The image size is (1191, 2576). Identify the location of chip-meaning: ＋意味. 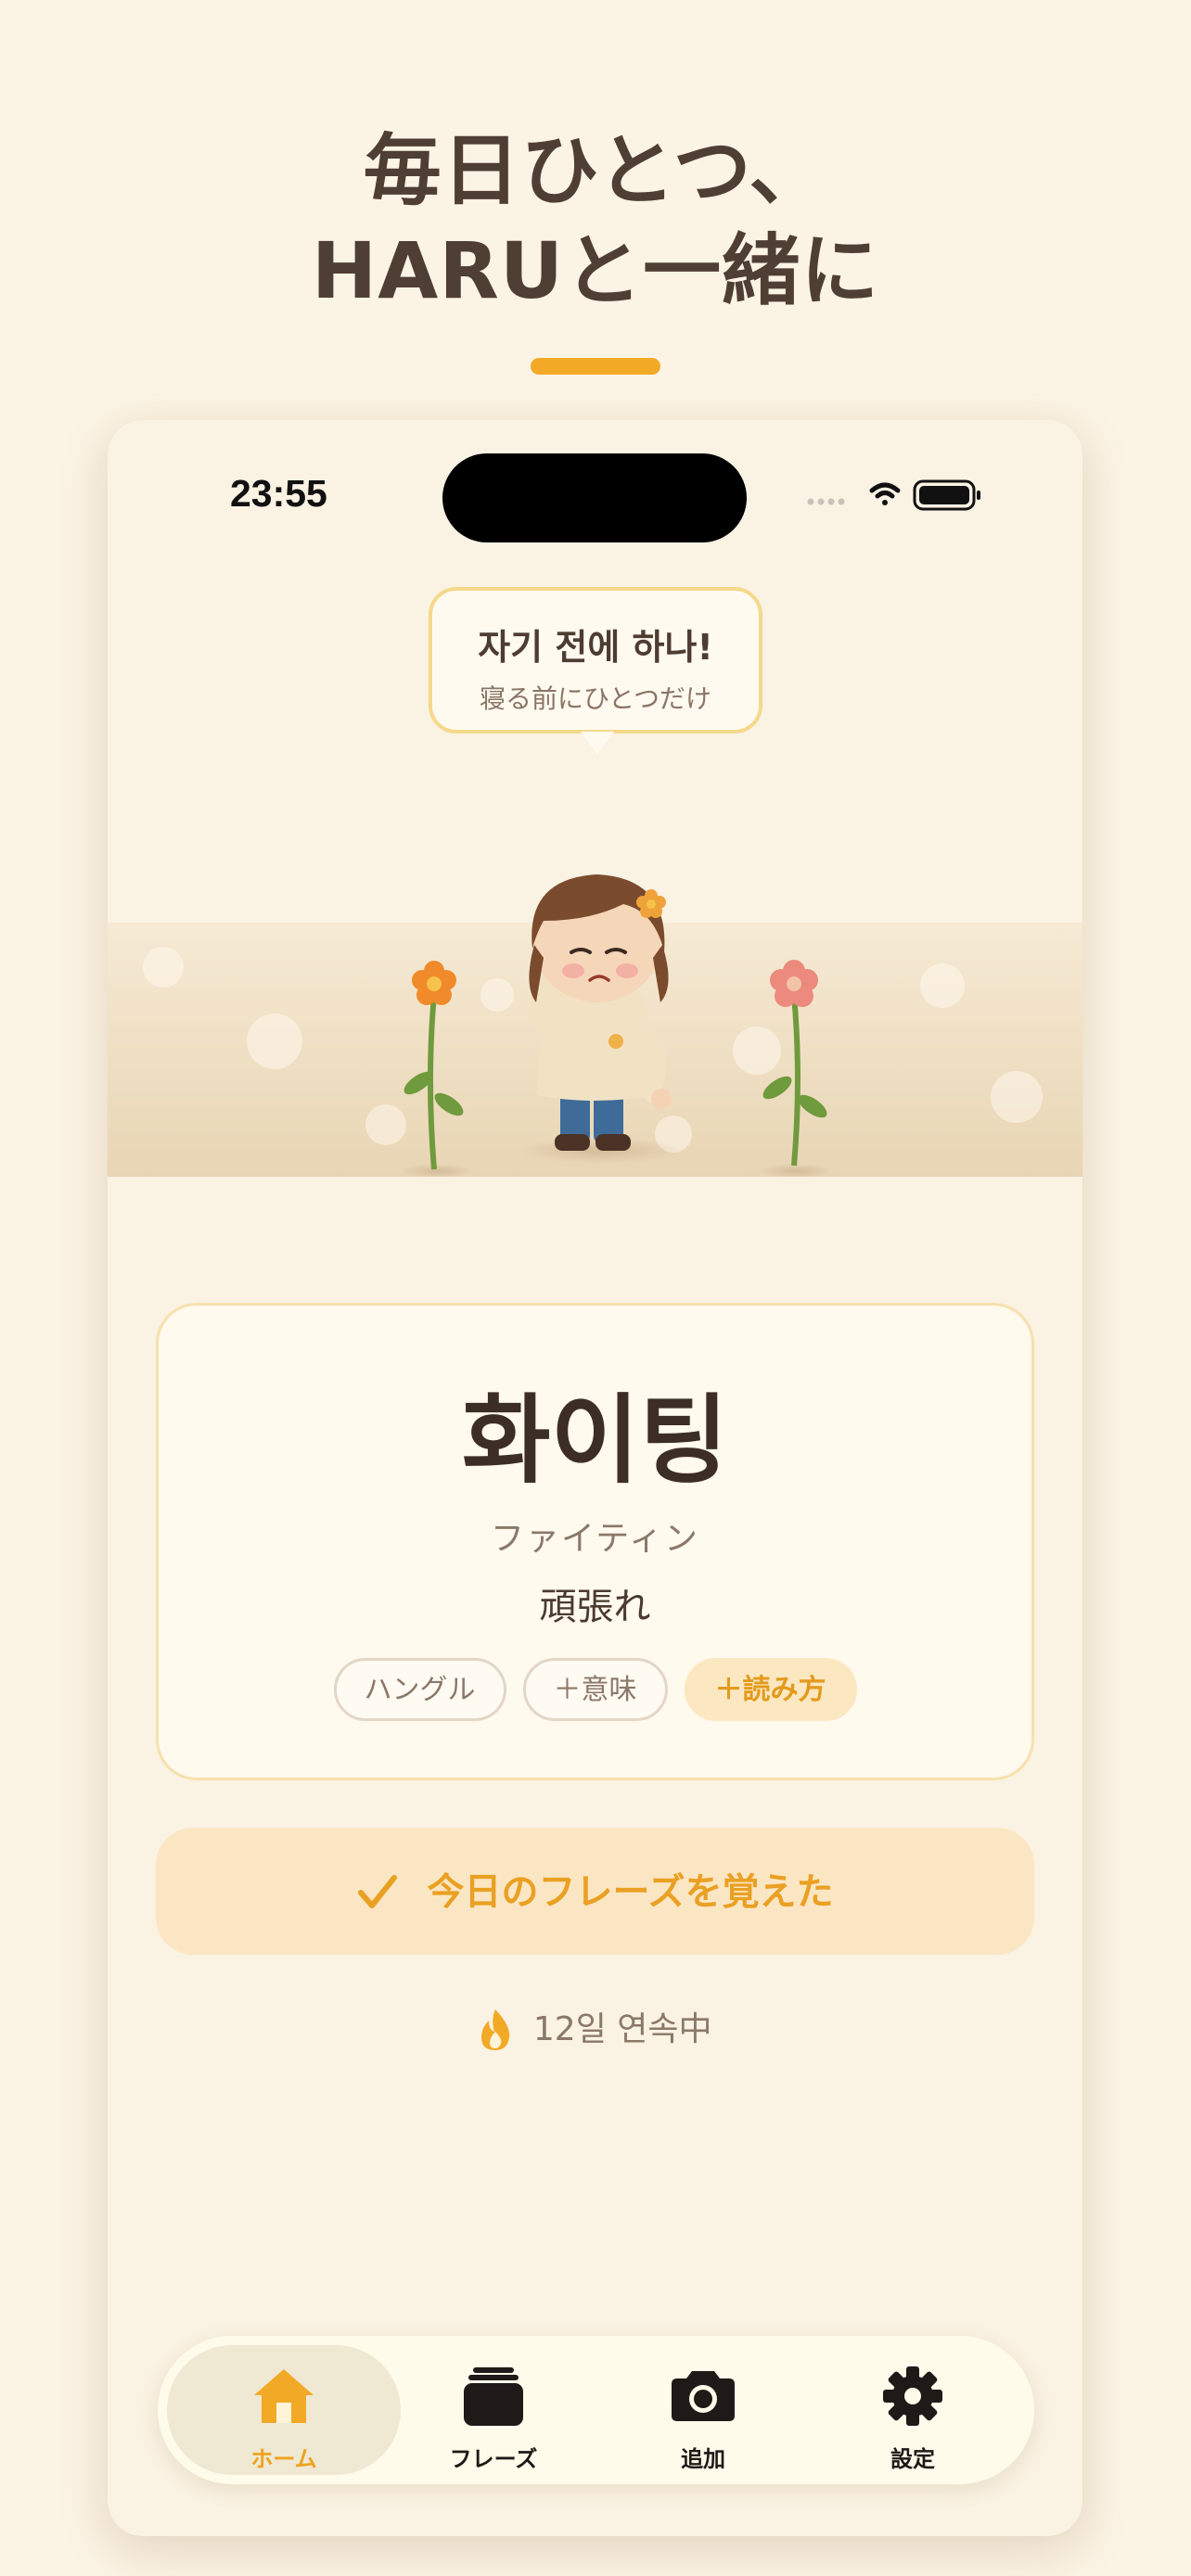
(595, 1689).